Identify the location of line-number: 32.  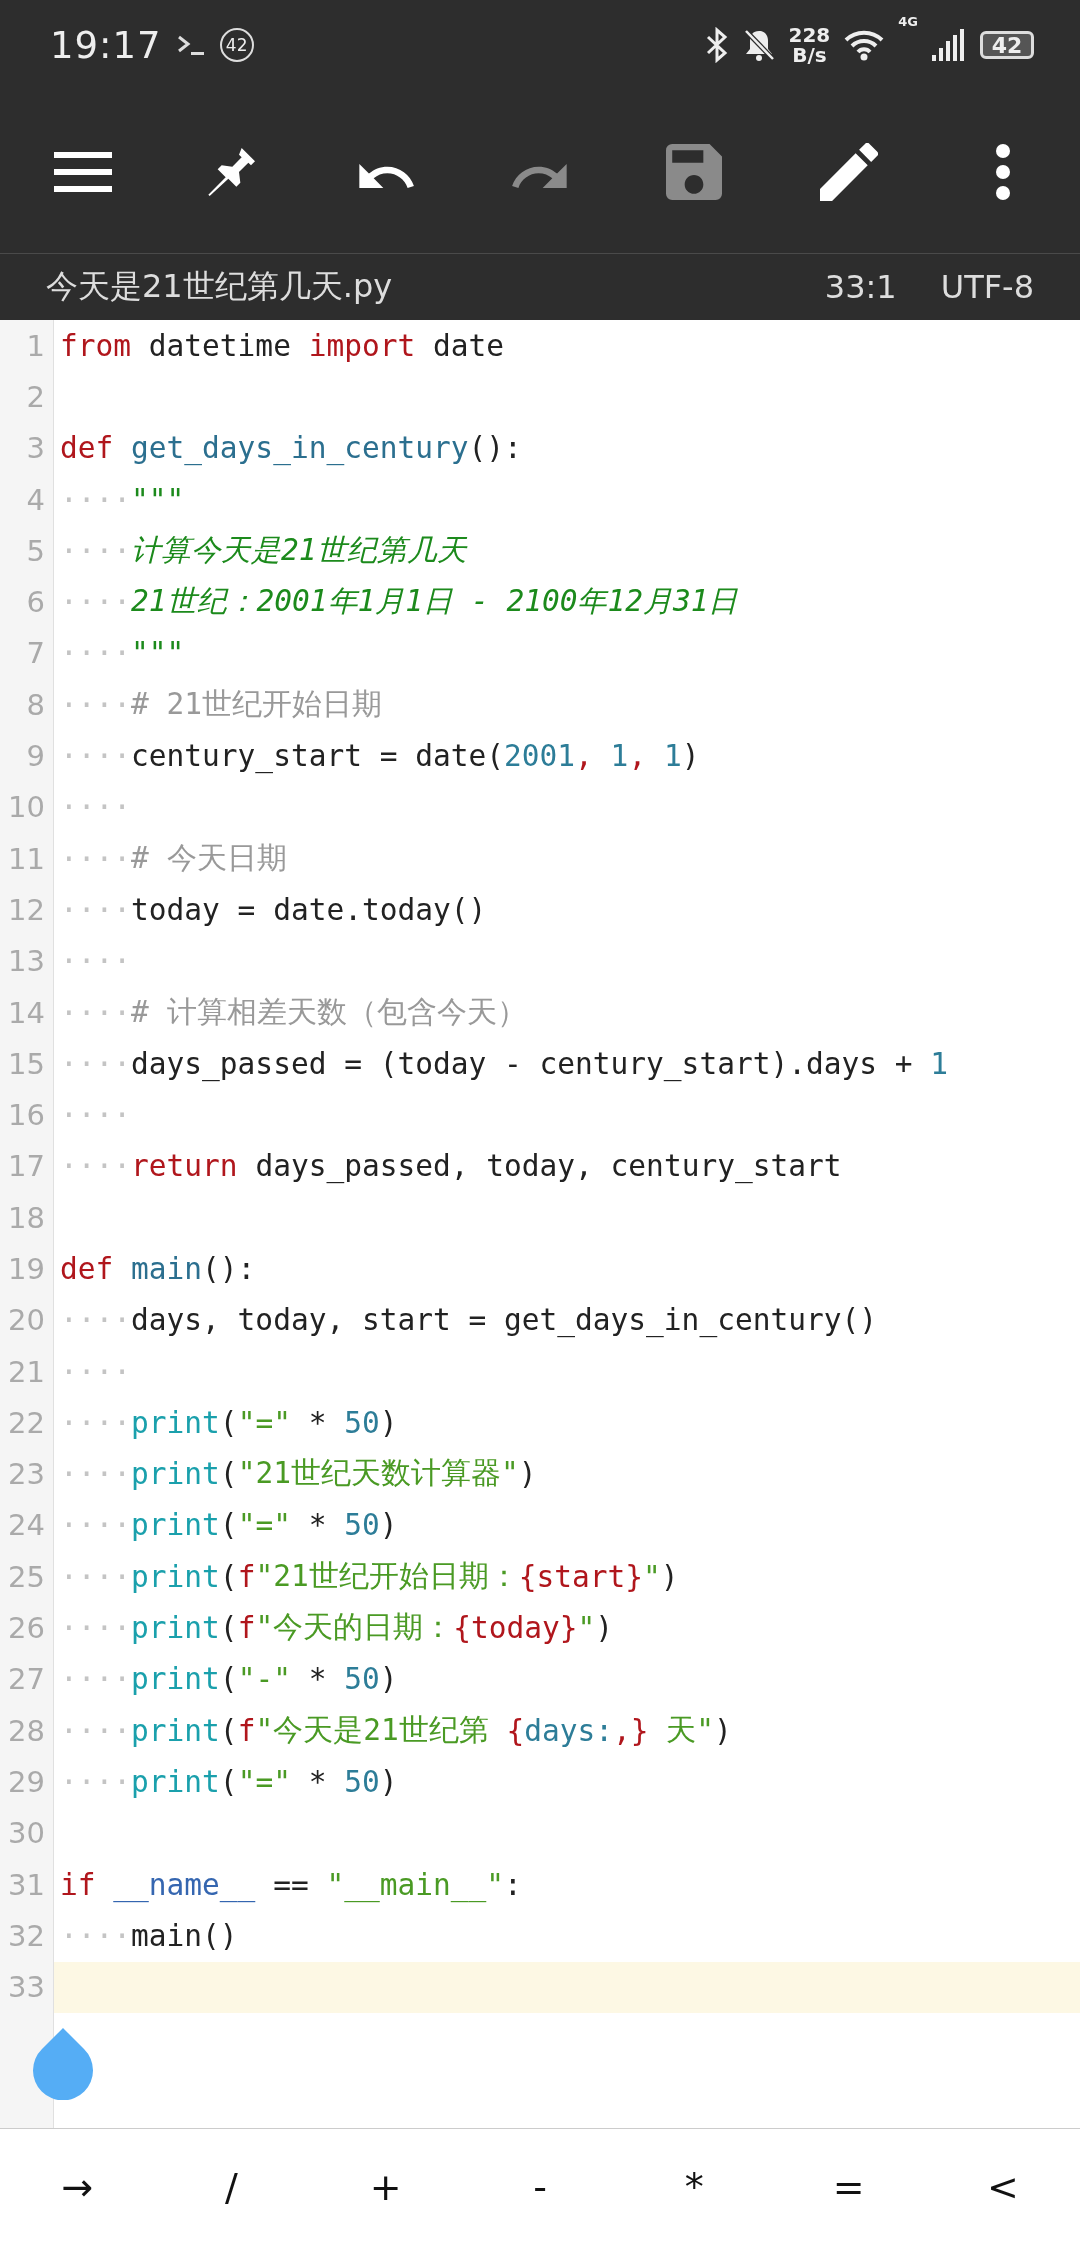
(26, 1935).